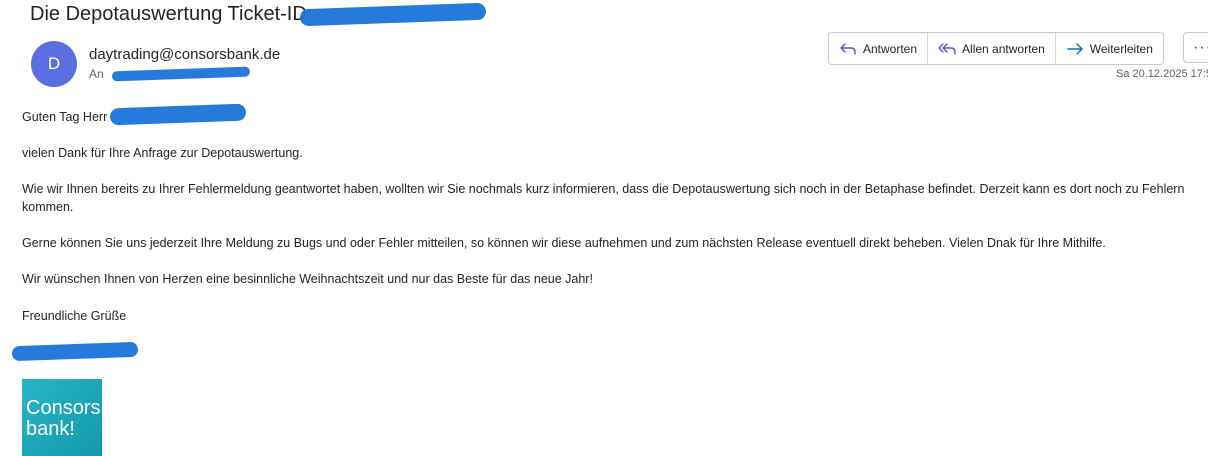 Image resolution: width=1208 pixels, height=456 pixels. Describe the element at coordinates (1162, 74) in the screenshot. I see `sent-date: Sa 20.12.2025 17:5` at that location.